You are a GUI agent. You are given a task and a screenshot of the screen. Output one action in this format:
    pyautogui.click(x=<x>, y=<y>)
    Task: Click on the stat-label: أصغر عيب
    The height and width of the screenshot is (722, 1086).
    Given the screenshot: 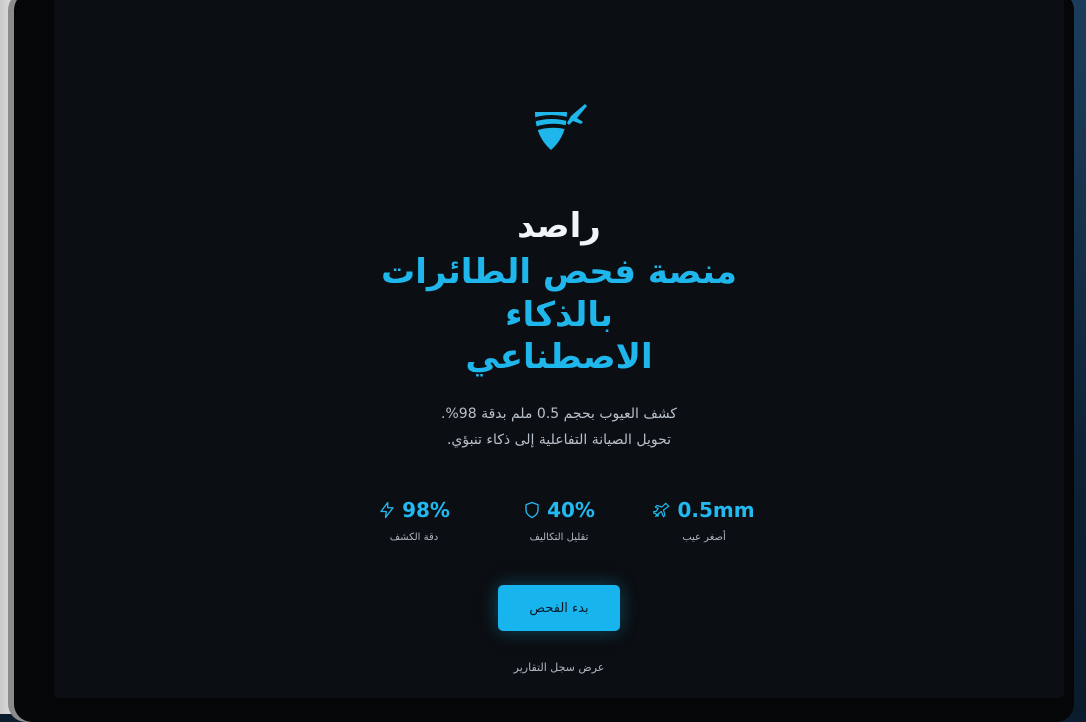 What is the action you would take?
    pyautogui.click(x=704, y=537)
    